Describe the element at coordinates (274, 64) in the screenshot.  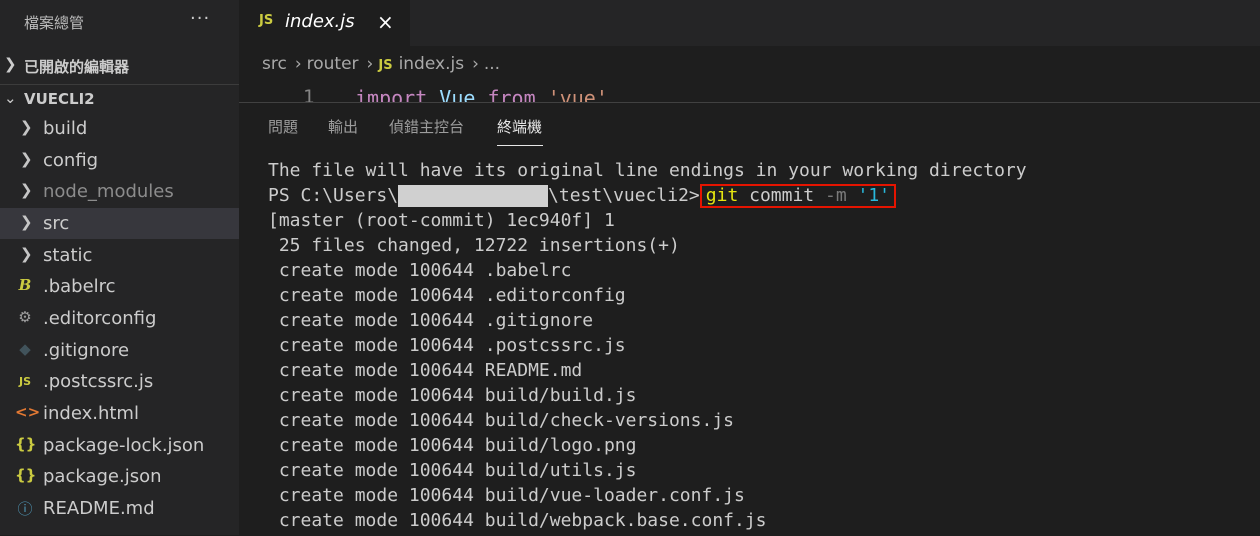
I see `breadcrumb-src: src` at that location.